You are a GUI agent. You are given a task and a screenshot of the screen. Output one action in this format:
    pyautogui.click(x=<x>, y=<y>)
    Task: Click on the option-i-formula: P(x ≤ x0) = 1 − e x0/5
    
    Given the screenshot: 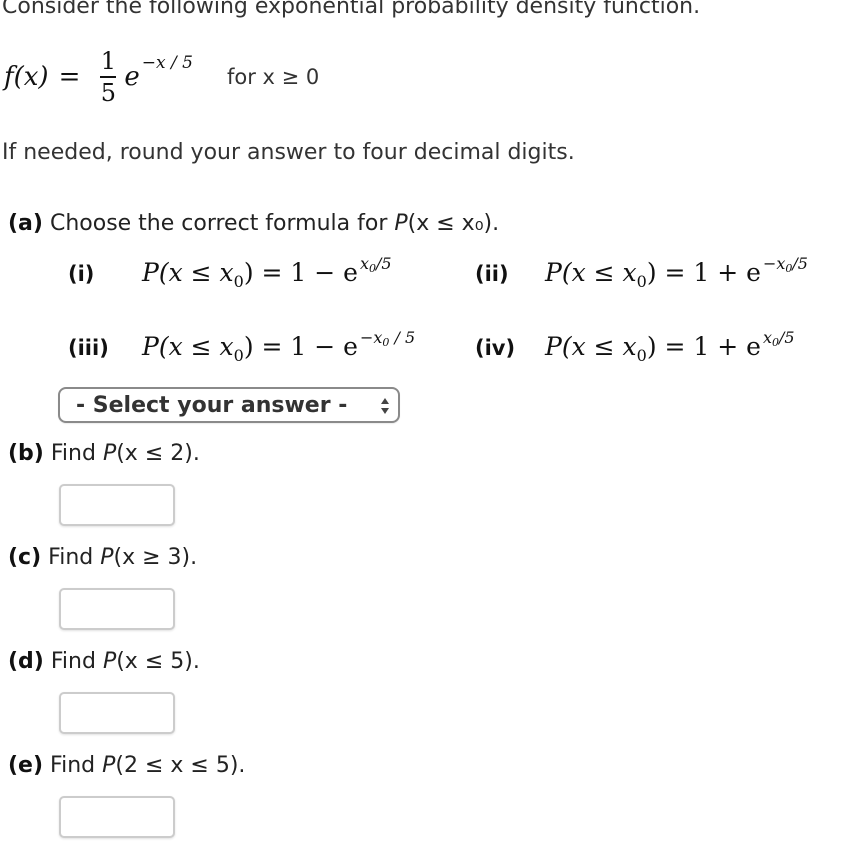 What is the action you would take?
    pyautogui.click(x=267, y=272)
    